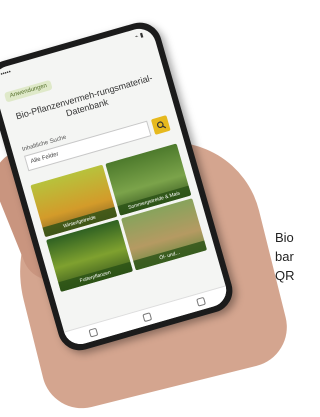 The image size is (320, 417). I want to click on search-icon, so click(161, 125).